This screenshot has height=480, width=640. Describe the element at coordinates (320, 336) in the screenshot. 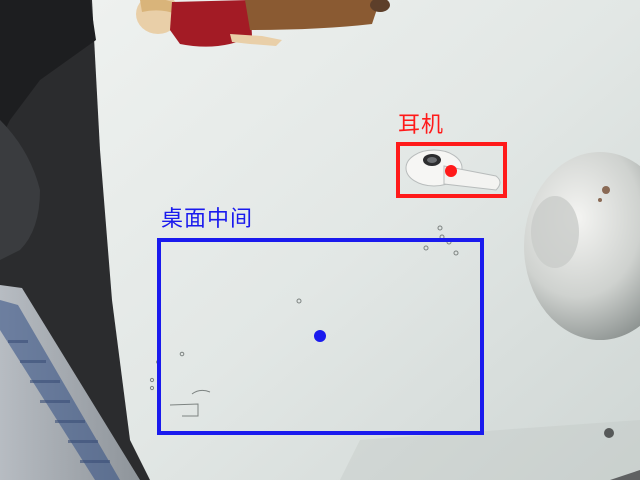

I see `desk-center-dot` at that location.